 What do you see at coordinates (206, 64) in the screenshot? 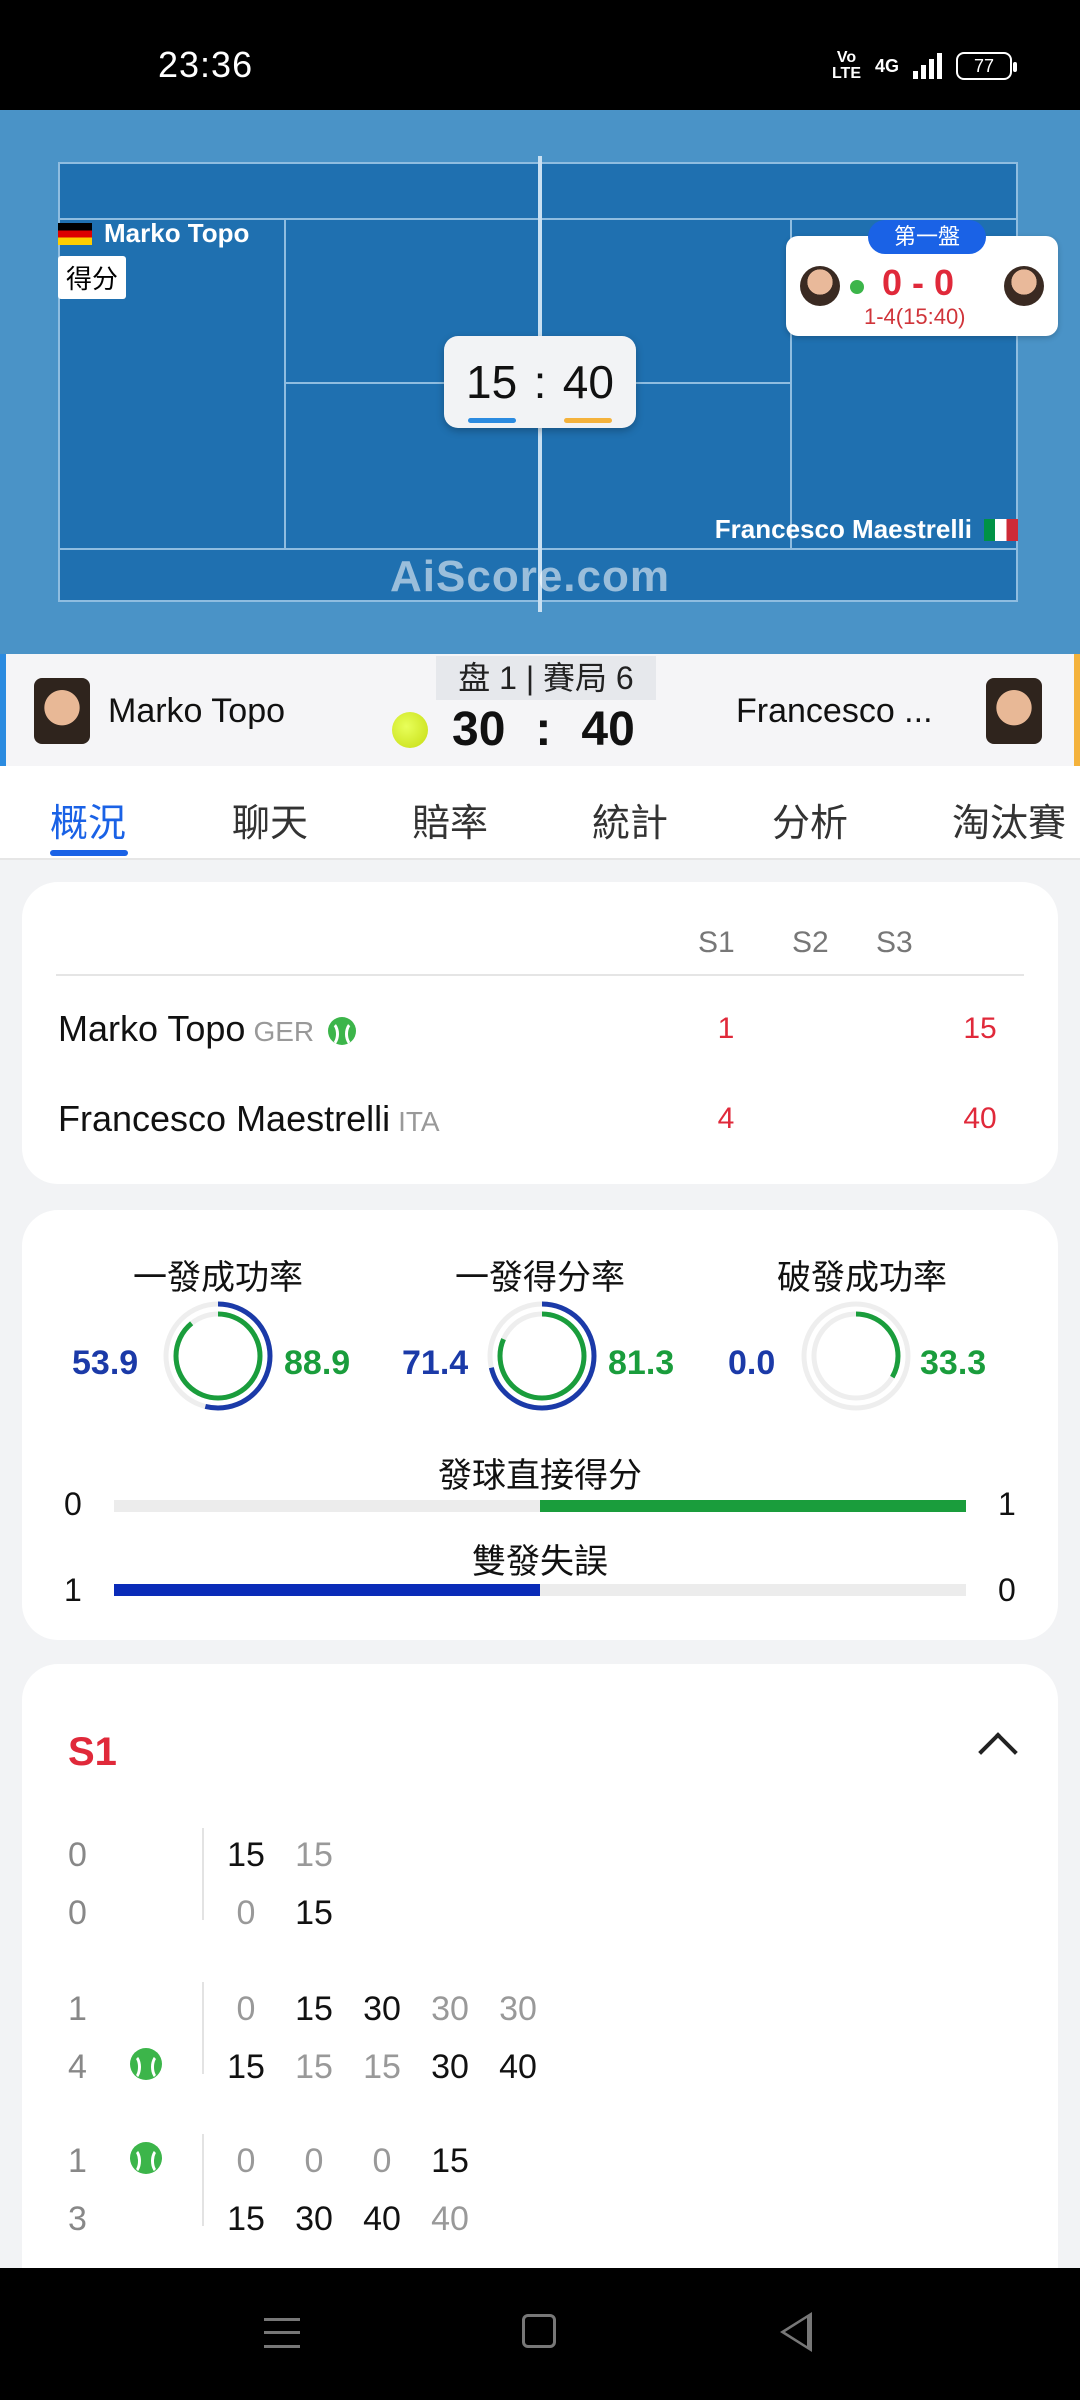
I see `clock: 23:36` at bounding box center [206, 64].